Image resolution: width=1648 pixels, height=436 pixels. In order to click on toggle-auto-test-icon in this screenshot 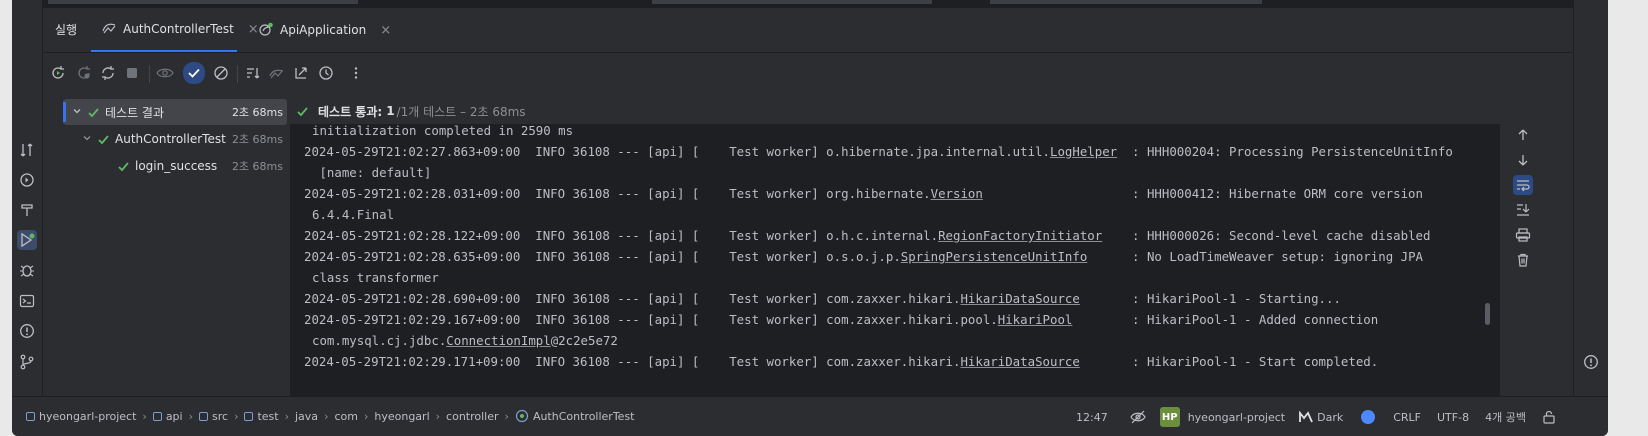, I will do `click(108, 73)`.